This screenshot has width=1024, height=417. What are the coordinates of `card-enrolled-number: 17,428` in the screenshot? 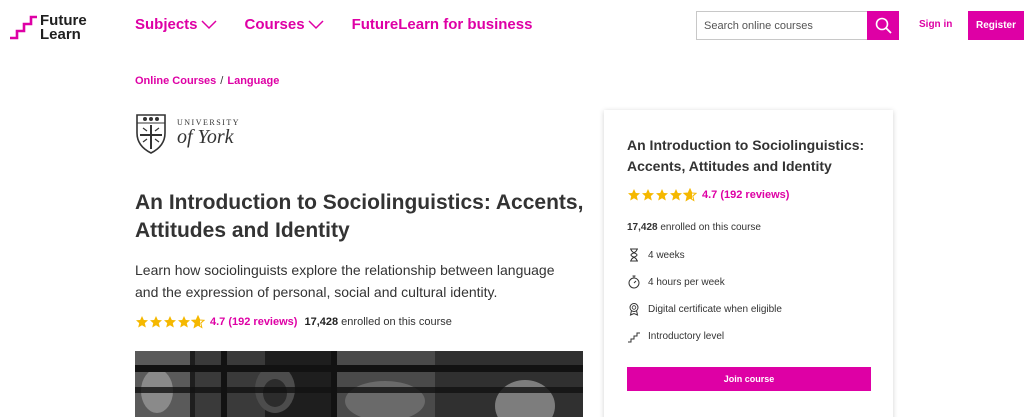 It's located at (642, 227).